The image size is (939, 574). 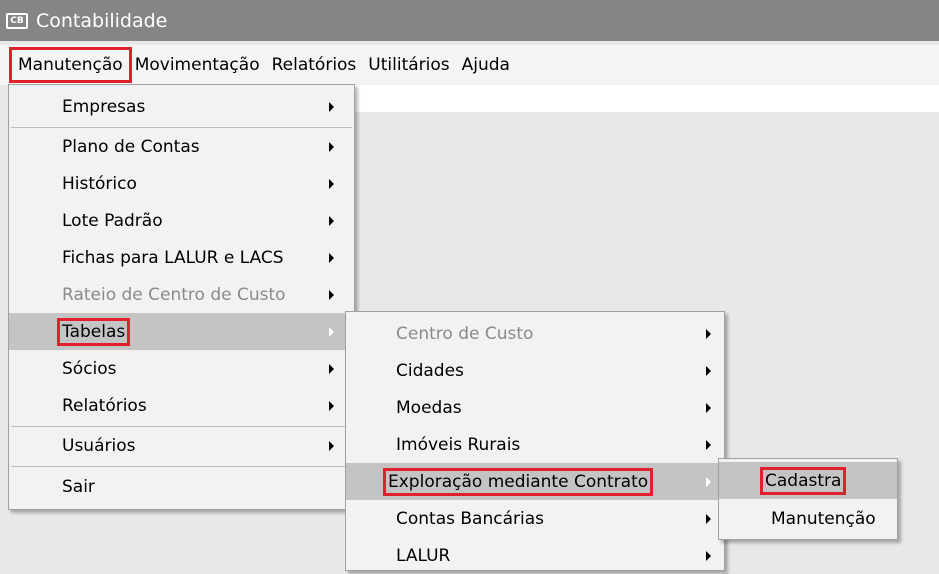 What do you see at coordinates (93, 331) in the screenshot?
I see `menu-item-label: Tabelas` at bounding box center [93, 331].